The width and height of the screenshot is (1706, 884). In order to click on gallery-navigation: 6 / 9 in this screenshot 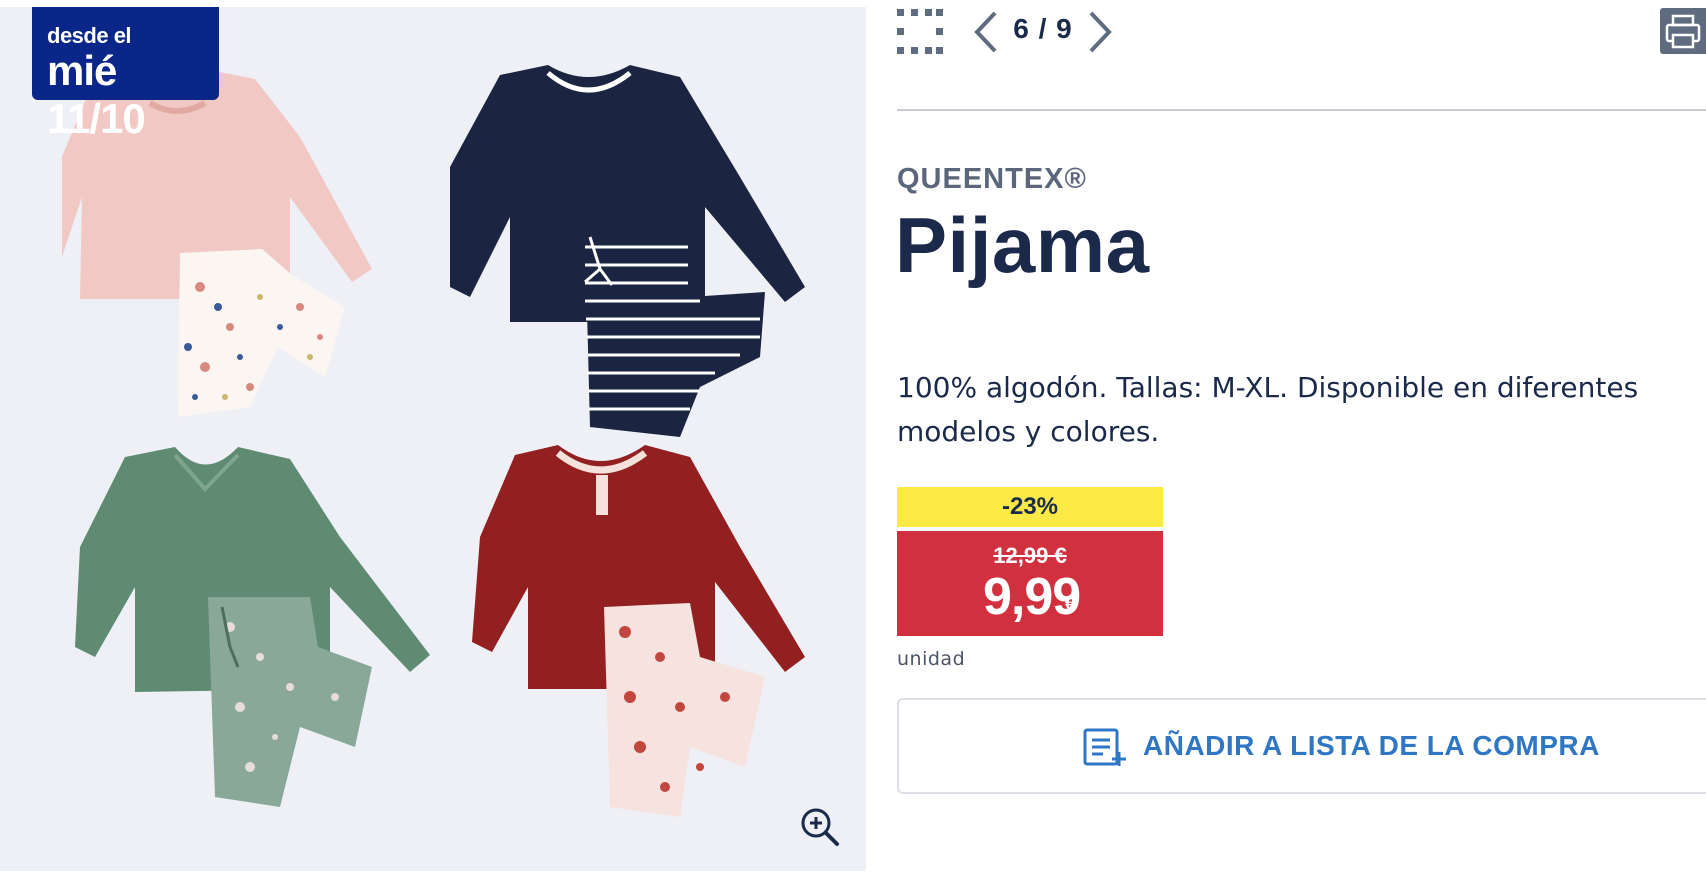, I will do `click(1301, 32)`.